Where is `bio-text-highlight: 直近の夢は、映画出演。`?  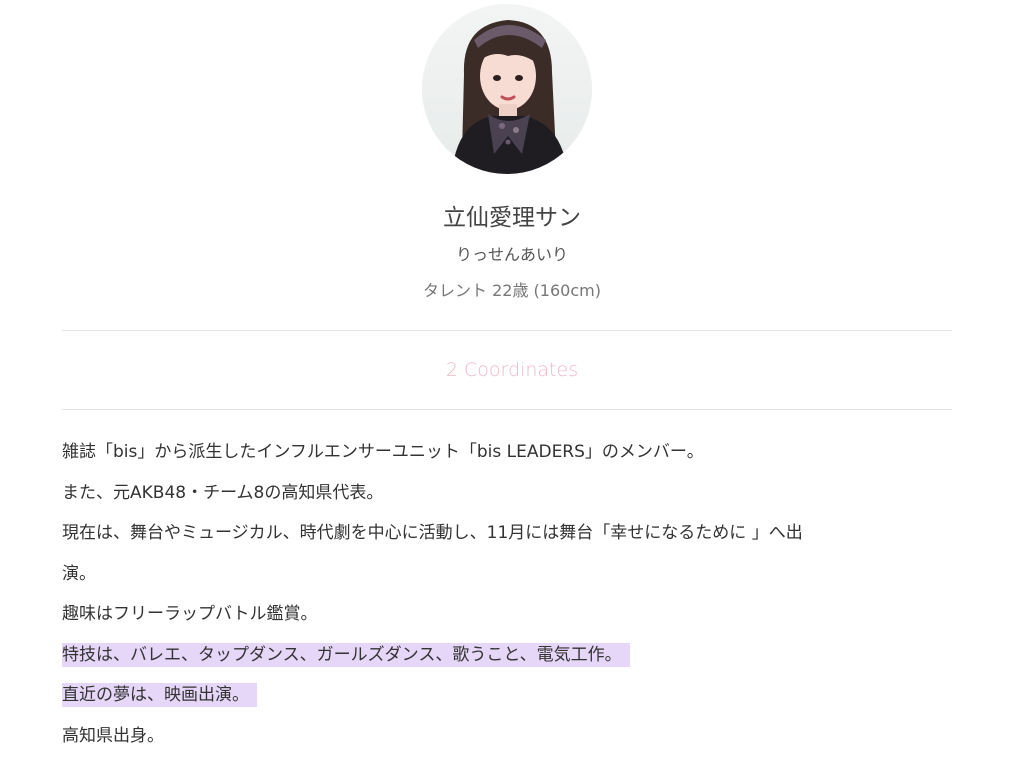
bio-text-highlight: 直近の夢は、映画出演。 is located at coordinates (159, 695).